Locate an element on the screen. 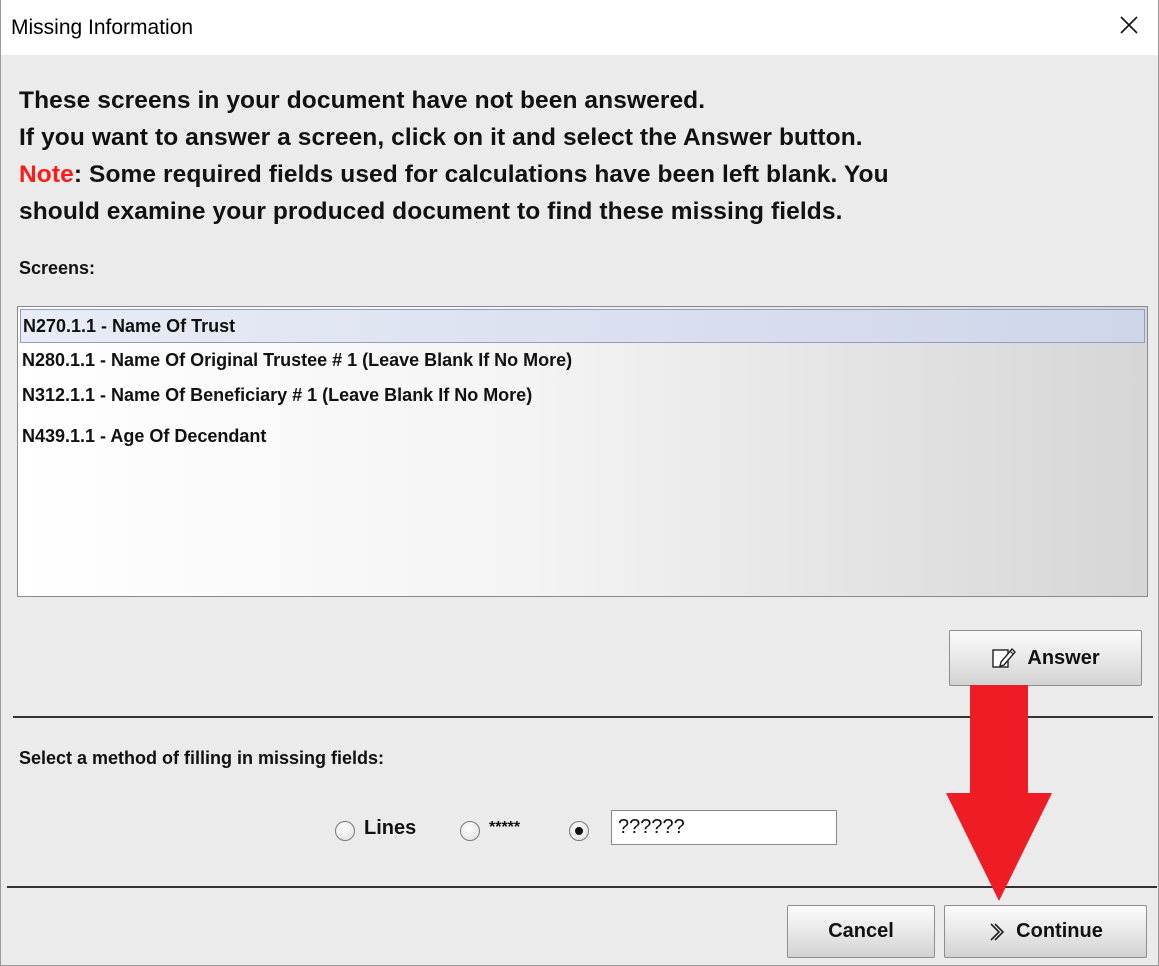  lines-radio-label: Lines is located at coordinates (390, 828).